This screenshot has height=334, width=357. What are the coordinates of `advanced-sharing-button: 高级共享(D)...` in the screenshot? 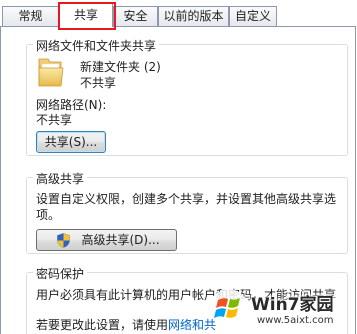 It's located at (106, 240).